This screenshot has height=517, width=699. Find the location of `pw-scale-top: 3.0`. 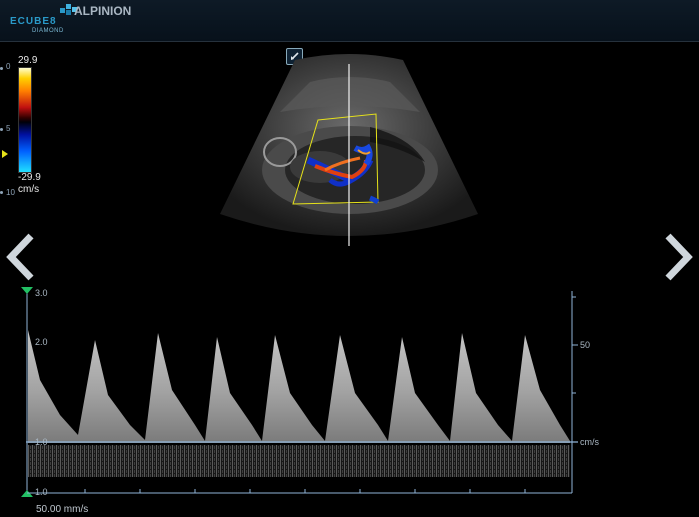

pw-scale-top: 3.0 is located at coordinates (41, 293).